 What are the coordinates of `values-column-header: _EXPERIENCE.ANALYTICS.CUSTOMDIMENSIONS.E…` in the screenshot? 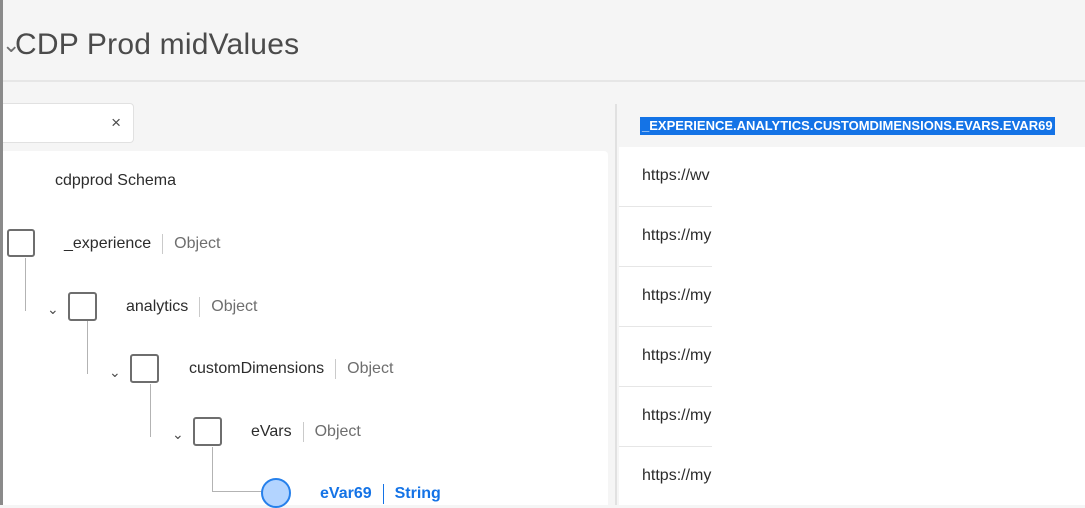 It's located at (847, 126).